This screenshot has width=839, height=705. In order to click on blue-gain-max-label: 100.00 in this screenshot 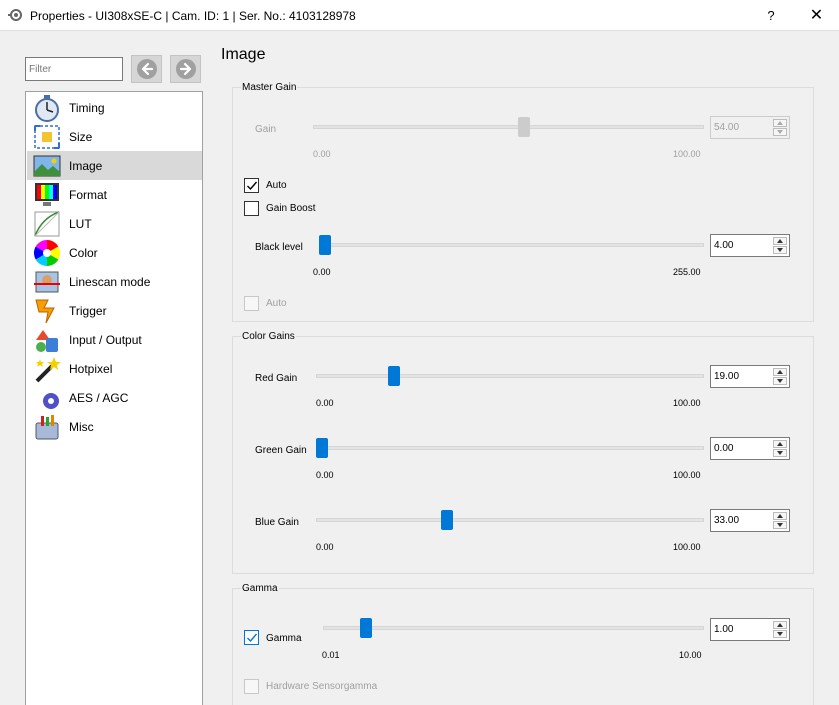, I will do `click(687, 547)`.